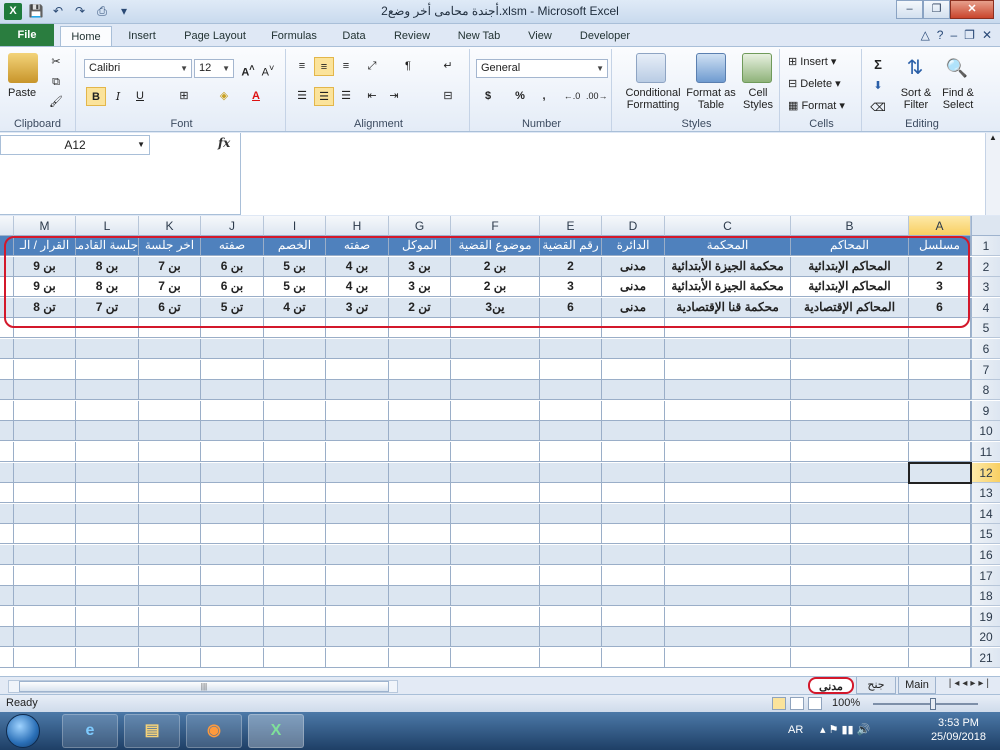 This screenshot has height=750, width=1000. Describe the element at coordinates (170, 616) in the screenshot. I see `cell-k19` at that location.